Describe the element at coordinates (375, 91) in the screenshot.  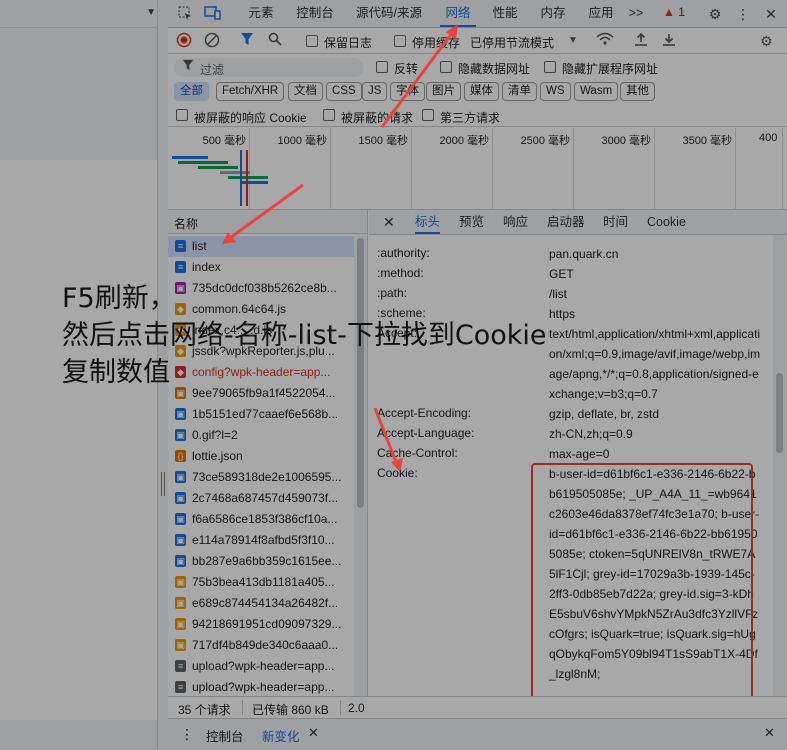
I see `type-filter-js: JS` at that location.